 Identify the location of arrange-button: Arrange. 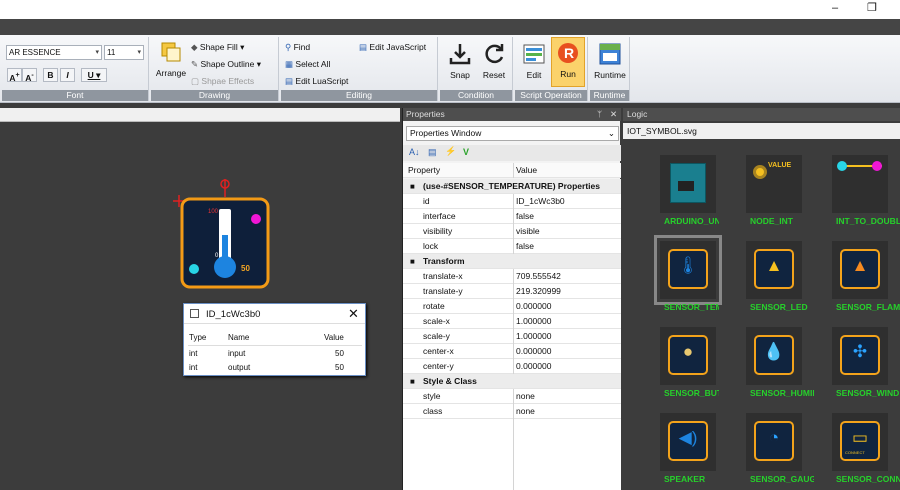
(171, 62).